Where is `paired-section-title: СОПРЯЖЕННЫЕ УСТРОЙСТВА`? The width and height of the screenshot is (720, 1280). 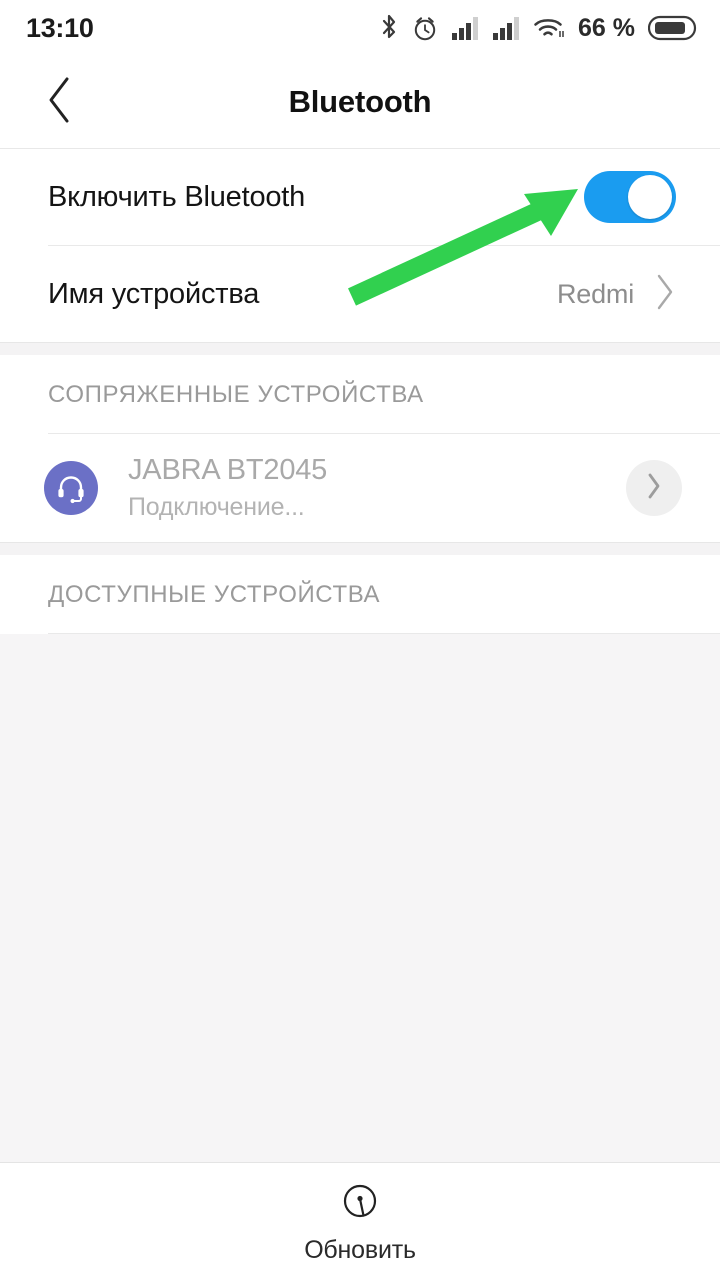 paired-section-title: СОПРЯЖЕННЫЕ УСТРОЙСТВА is located at coordinates (236, 394).